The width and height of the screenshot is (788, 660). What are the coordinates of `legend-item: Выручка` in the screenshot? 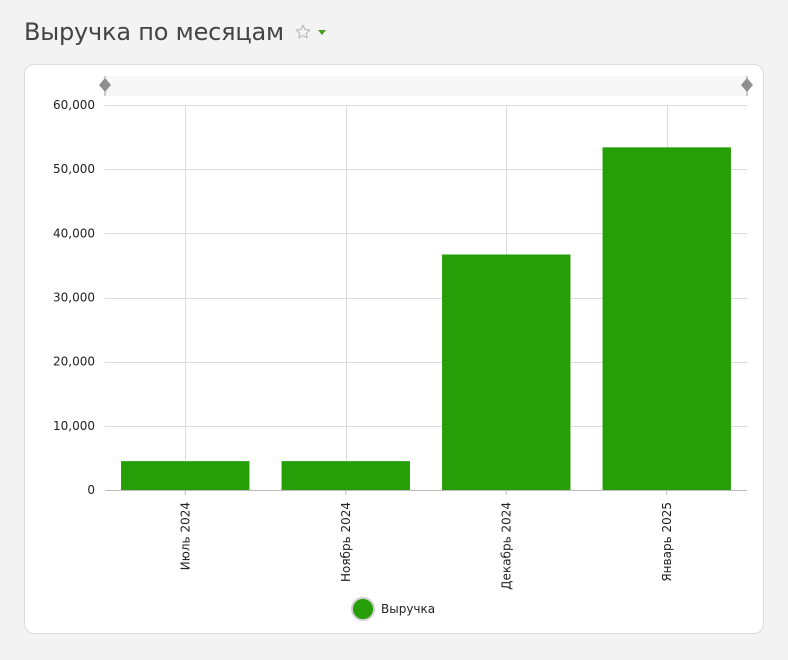 It's located at (393, 609).